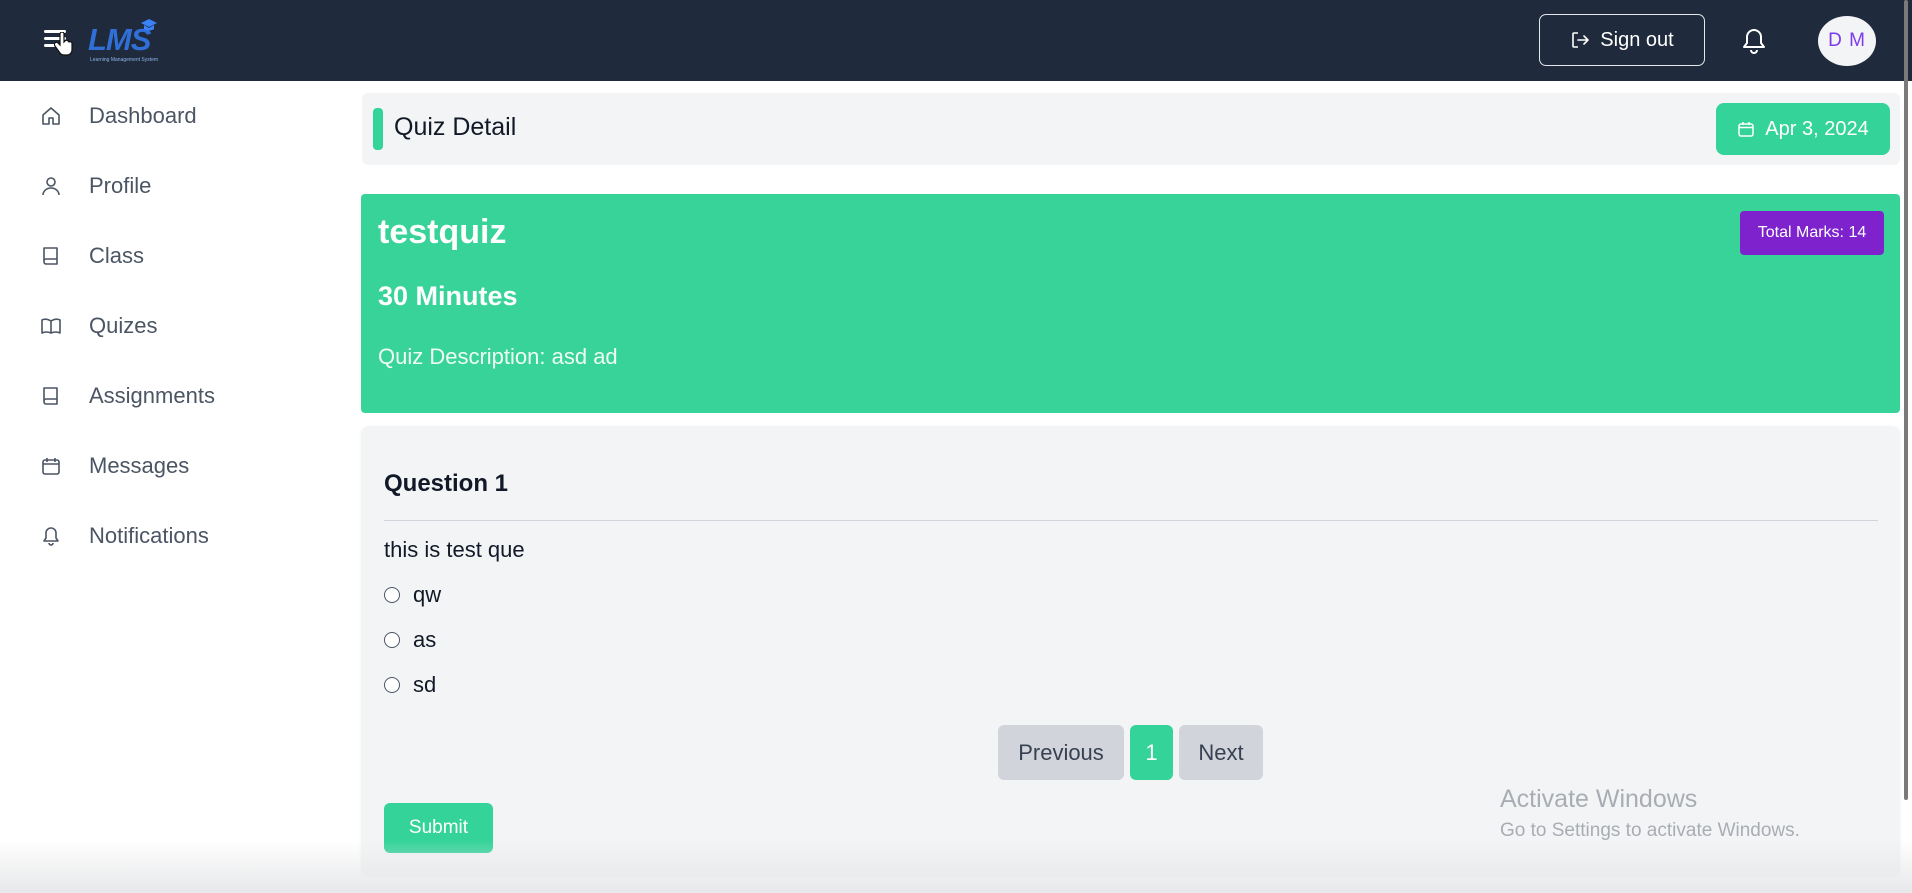 The height and width of the screenshot is (893, 1912). Describe the element at coordinates (425, 684) in the screenshot. I see `option-label: sd` at that location.